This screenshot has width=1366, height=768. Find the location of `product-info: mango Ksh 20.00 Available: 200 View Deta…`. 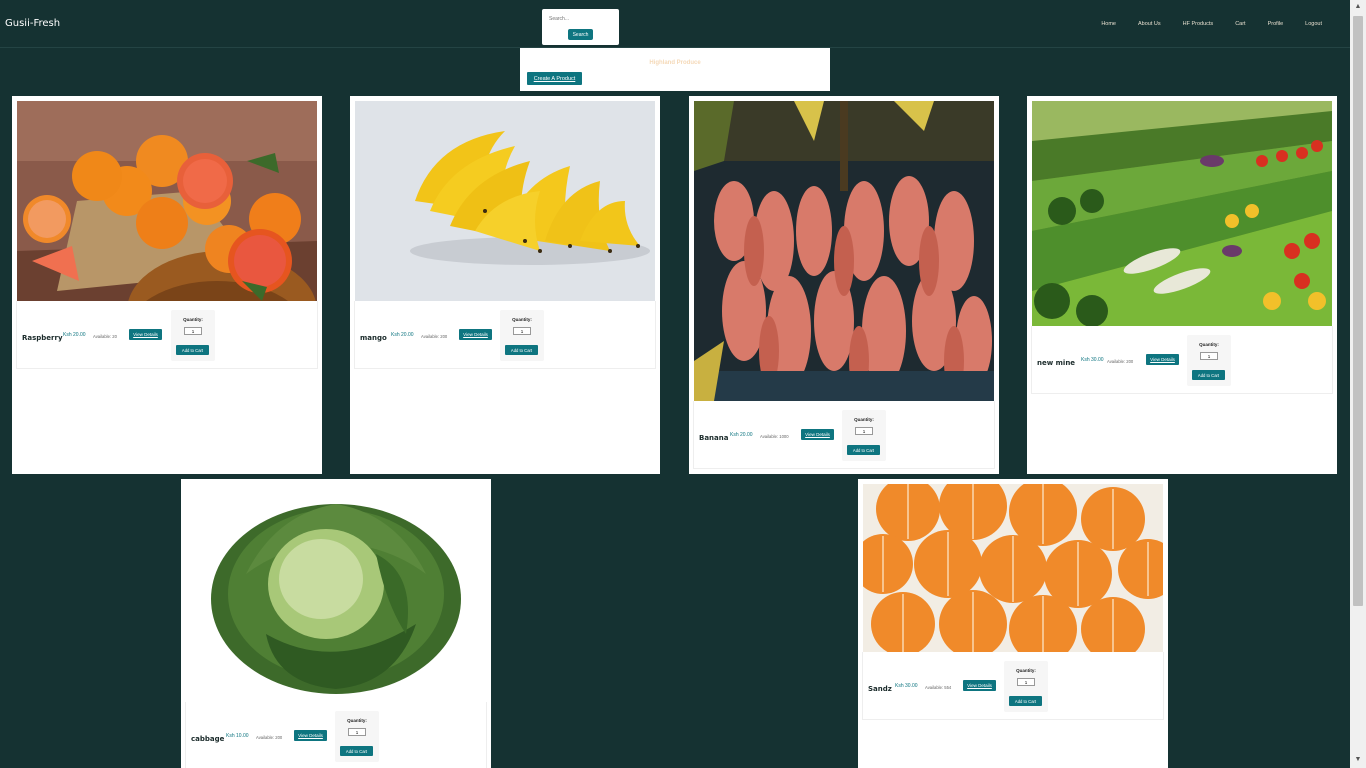

product-info: mango Ksh 20.00 Available: 200 View Deta… is located at coordinates (505, 335).